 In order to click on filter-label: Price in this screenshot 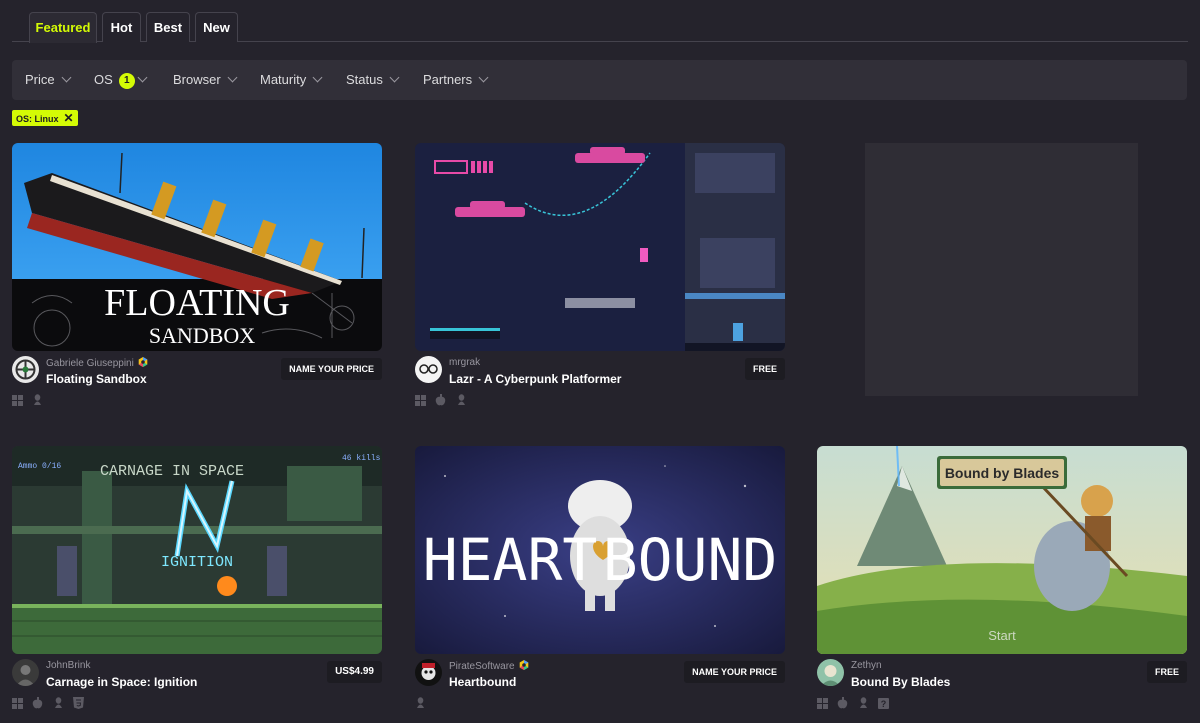, I will do `click(40, 79)`.